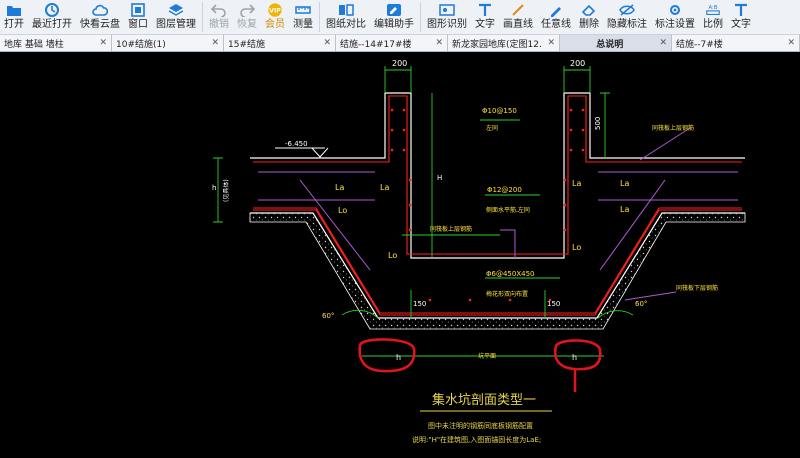 The height and width of the screenshot is (458, 800). What do you see at coordinates (246, 44) in the screenshot?
I see `tab-label: 15#结施` at bounding box center [246, 44].